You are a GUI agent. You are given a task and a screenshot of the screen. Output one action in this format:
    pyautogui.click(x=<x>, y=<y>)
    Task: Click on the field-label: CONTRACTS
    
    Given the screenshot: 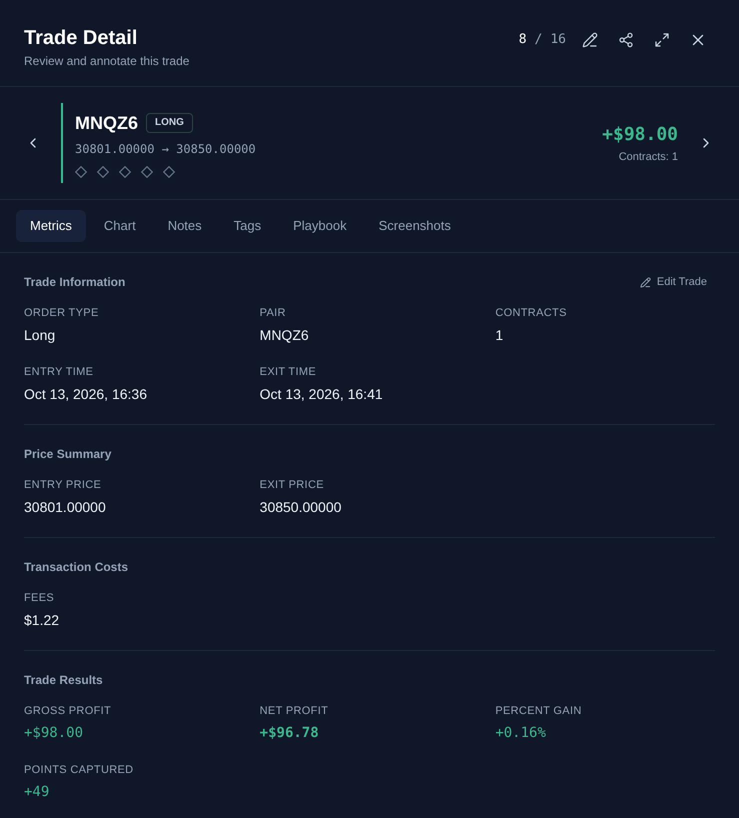 What is the action you would take?
    pyautogui.click(x=531, y=313)
    